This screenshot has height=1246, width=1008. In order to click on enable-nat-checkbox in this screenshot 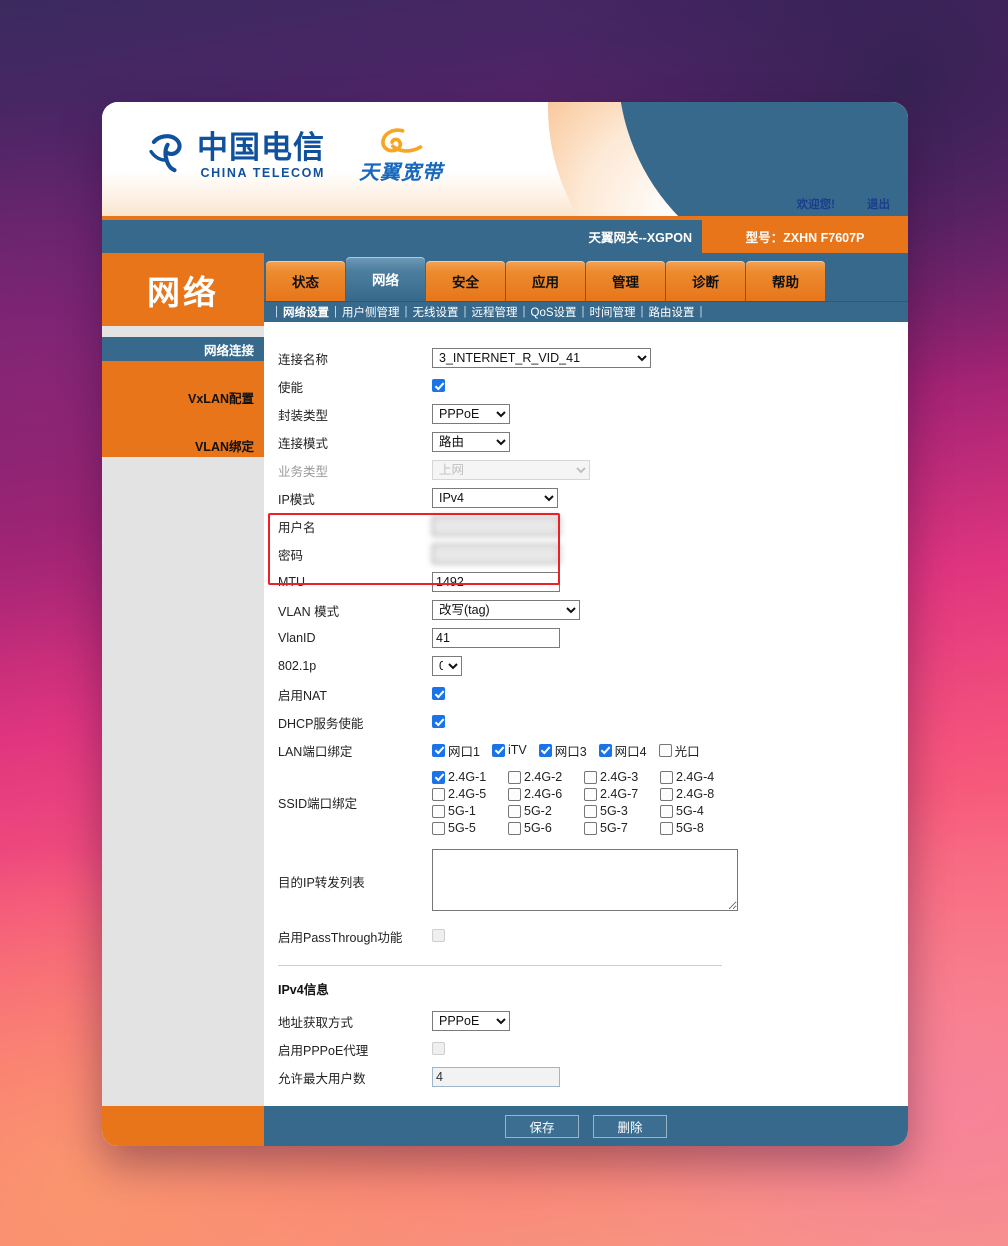, I will do `click(438, 693)`.